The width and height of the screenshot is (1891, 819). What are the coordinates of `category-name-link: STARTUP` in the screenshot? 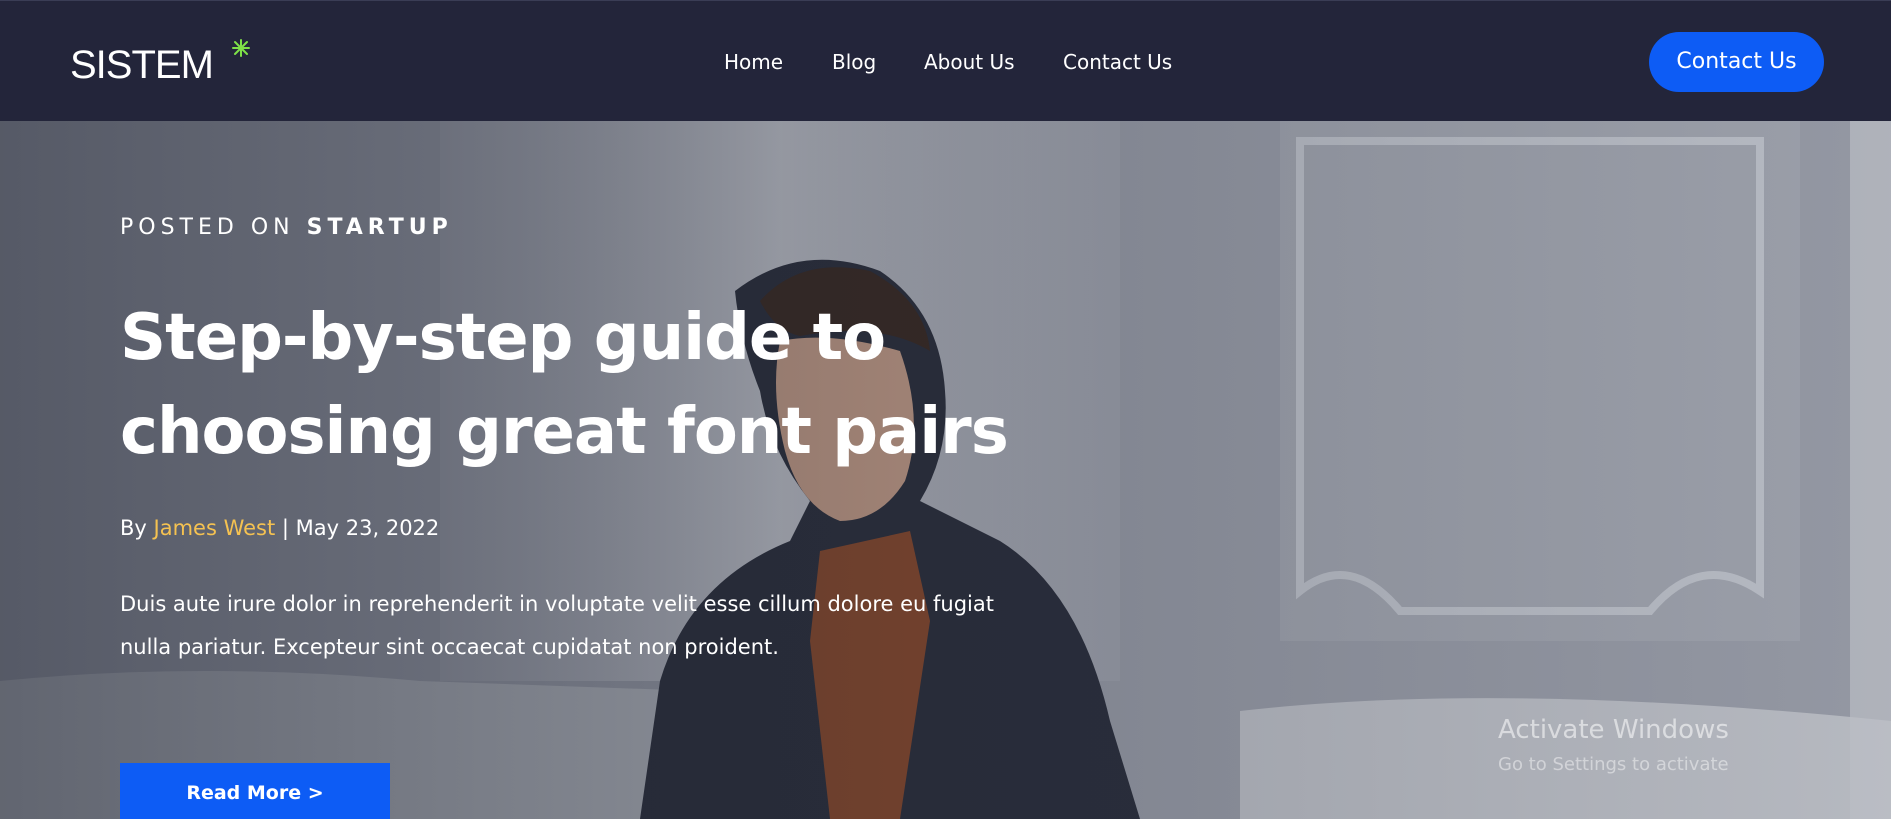 It's located at (380, 227).